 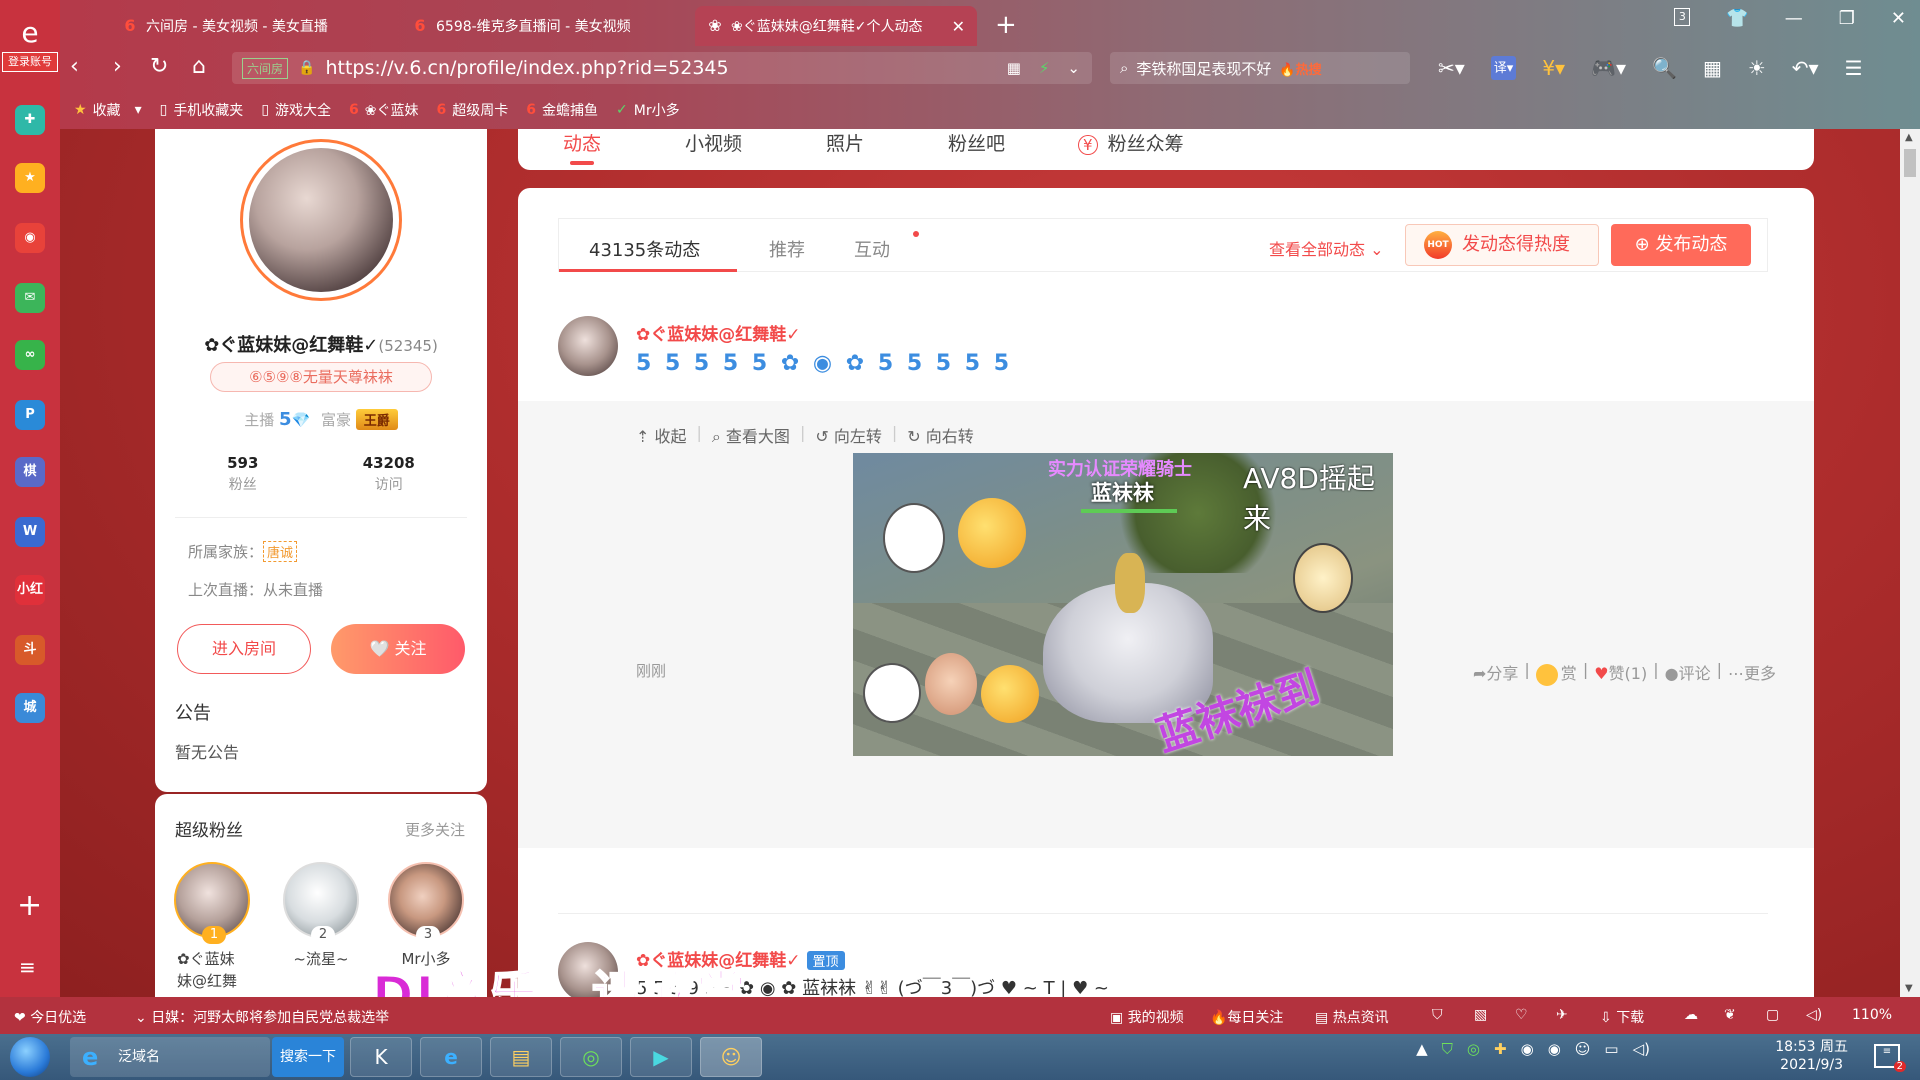 What do you see at coordinates (280, 551) in the screenshot?
I see `family-tag: 唐诚` at bounding box center [280, 551].